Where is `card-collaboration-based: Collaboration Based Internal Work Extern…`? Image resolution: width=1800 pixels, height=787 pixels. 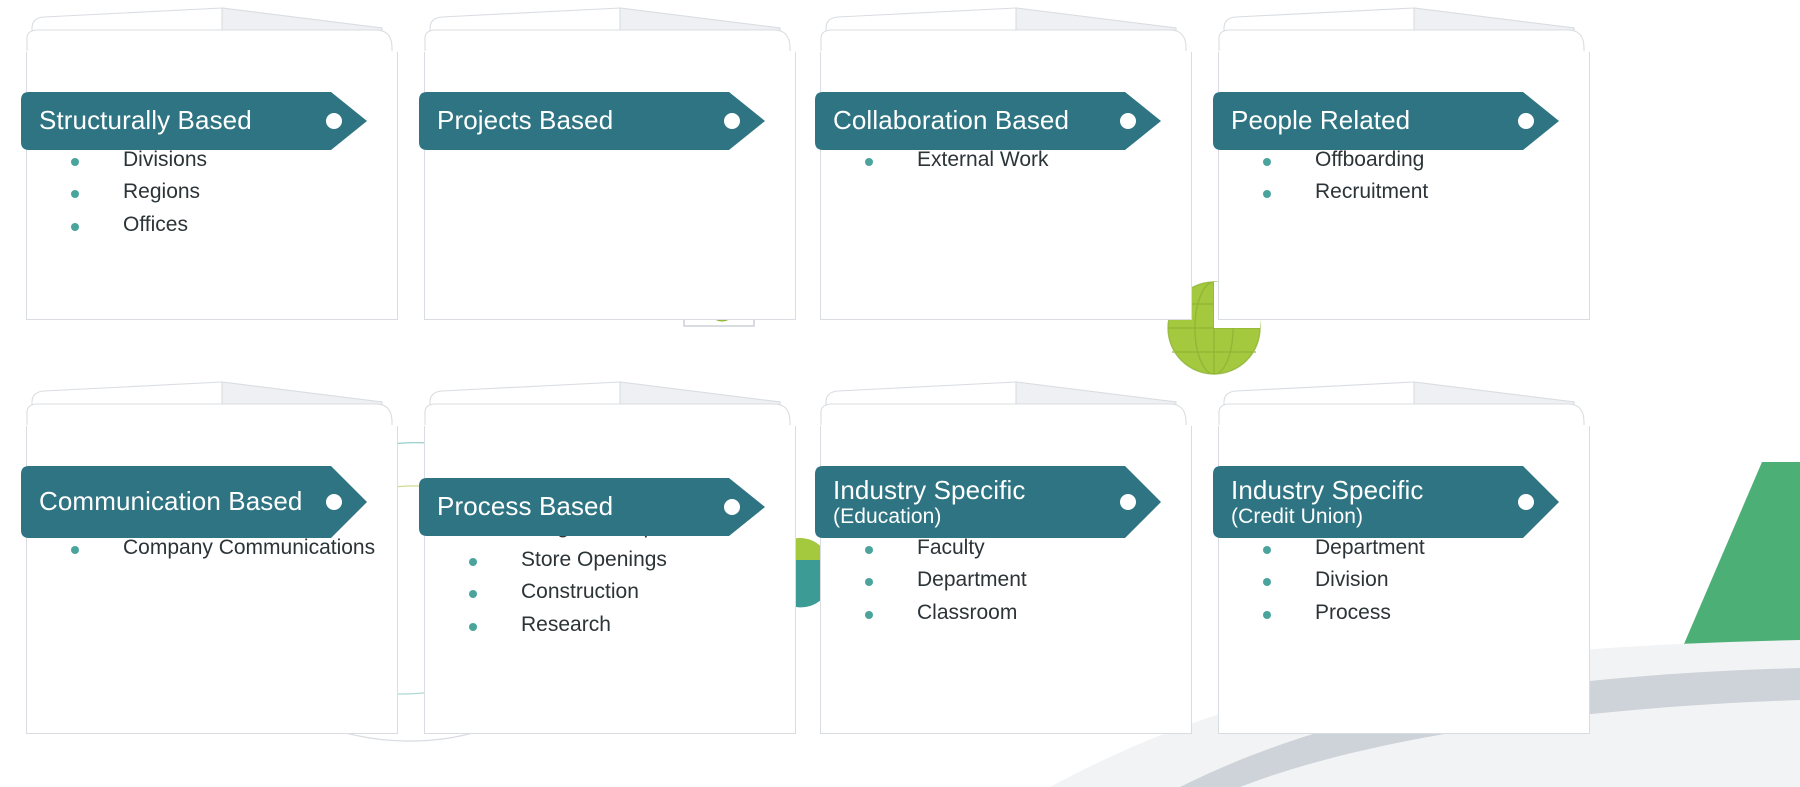 card-collaboration-based: Collaboration Based Internal Work Extern… is located at coordinates (1003, 162).